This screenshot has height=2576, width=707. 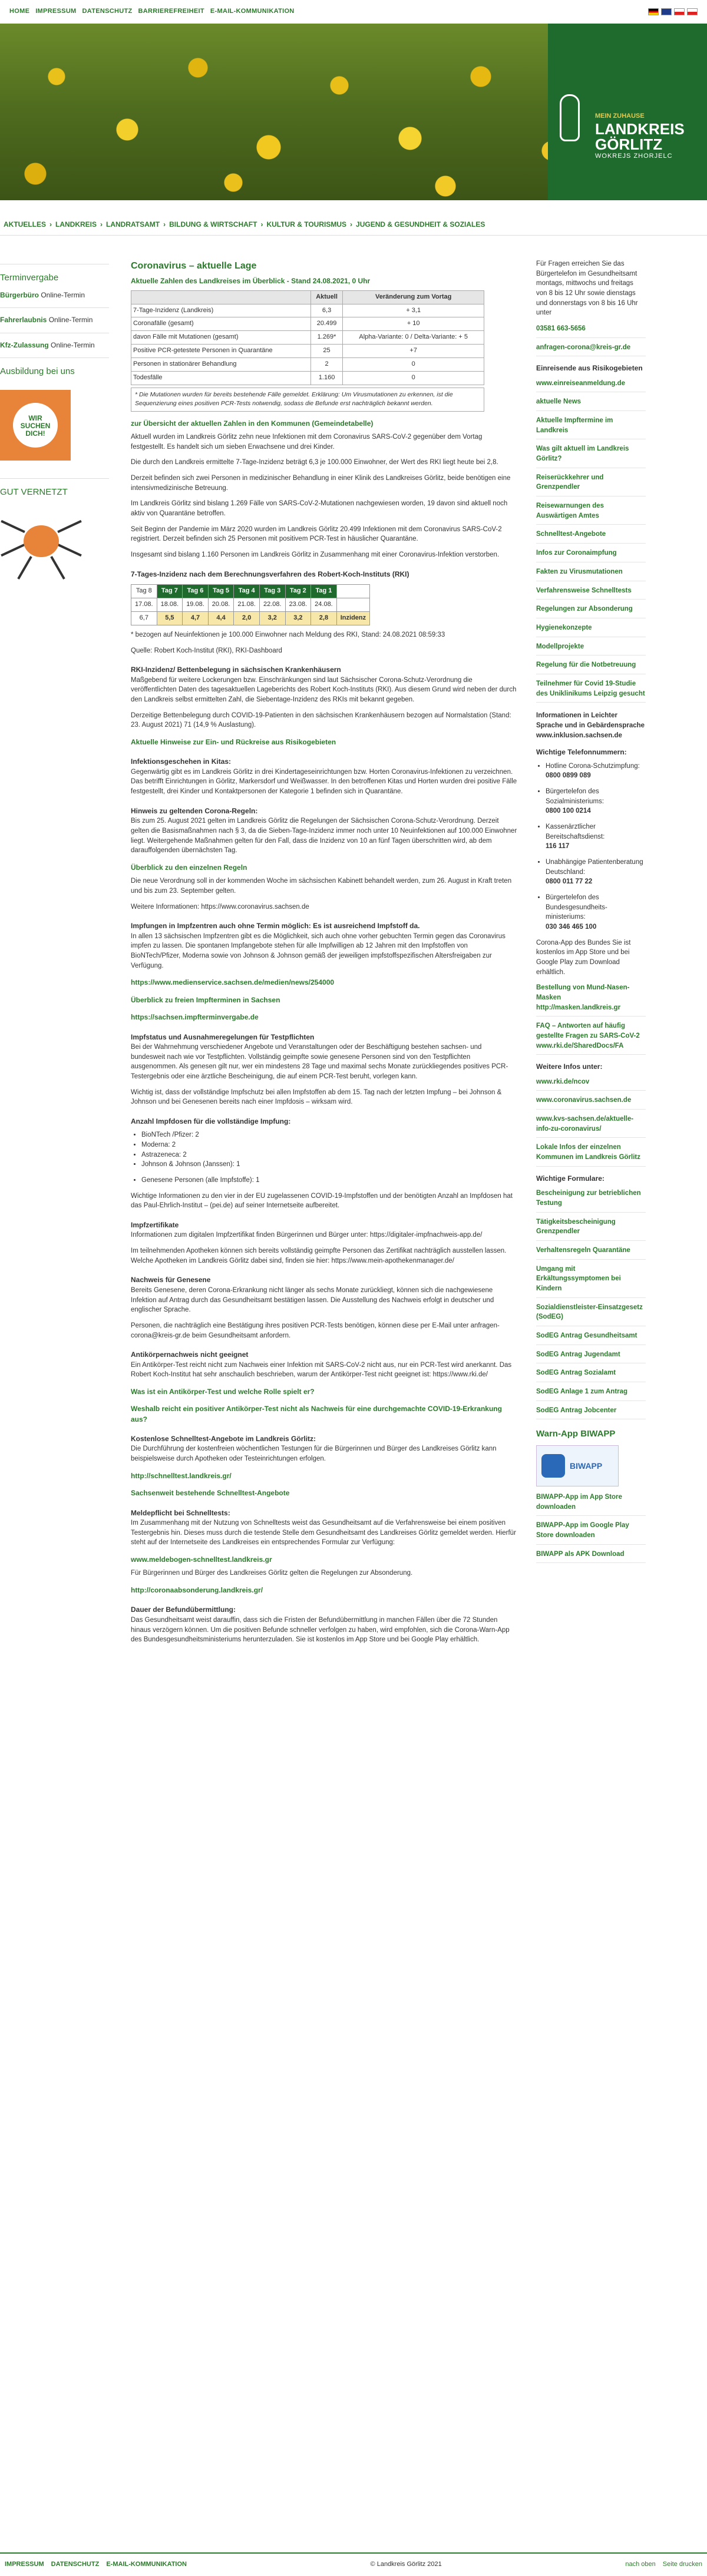 I want to click on form-link: SodEG Antrag Jugendamt, so click(x=591, y=1357).